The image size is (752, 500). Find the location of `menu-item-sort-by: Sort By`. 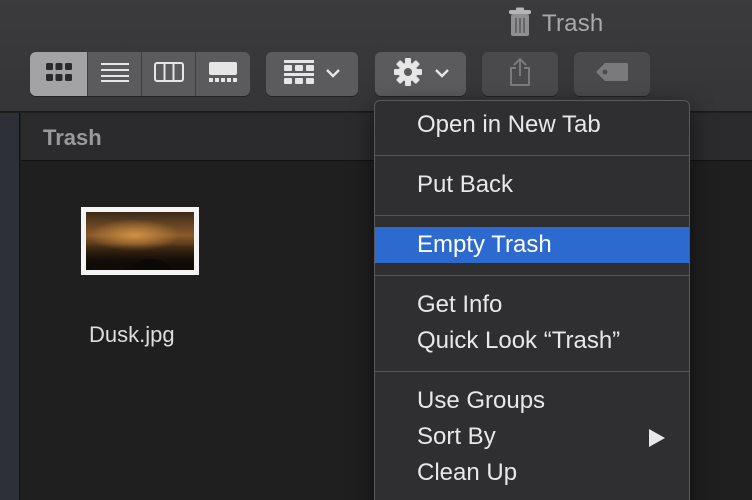

menu-item-sort-by: Sort By is located at coordinates (532, 437).